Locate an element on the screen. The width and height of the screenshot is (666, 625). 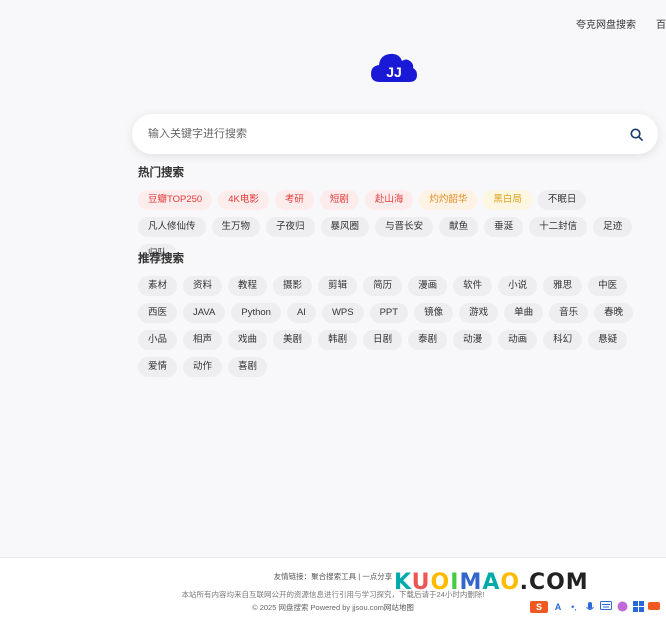
recommend-tag: 西医 is located at coordinates (158, 313).